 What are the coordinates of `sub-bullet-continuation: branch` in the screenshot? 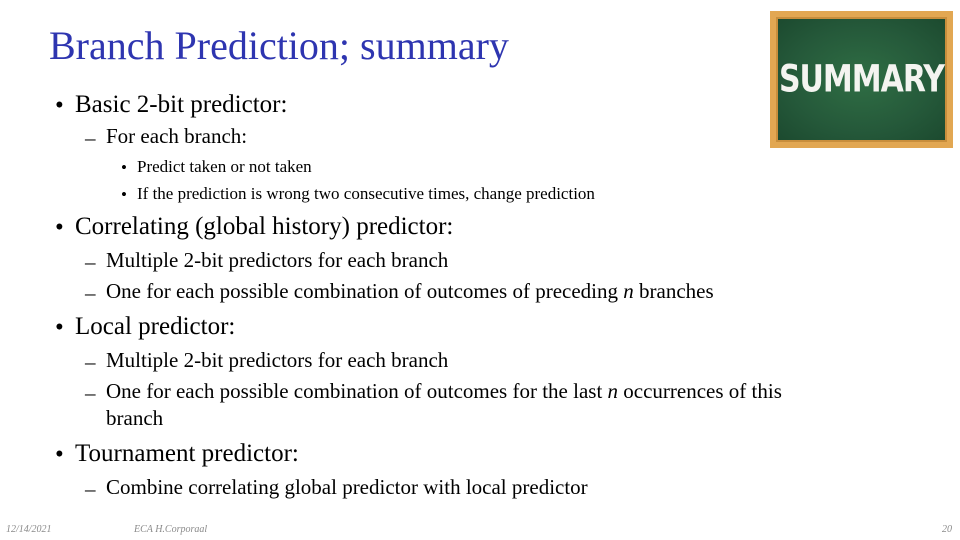 It's located at (135, 418).